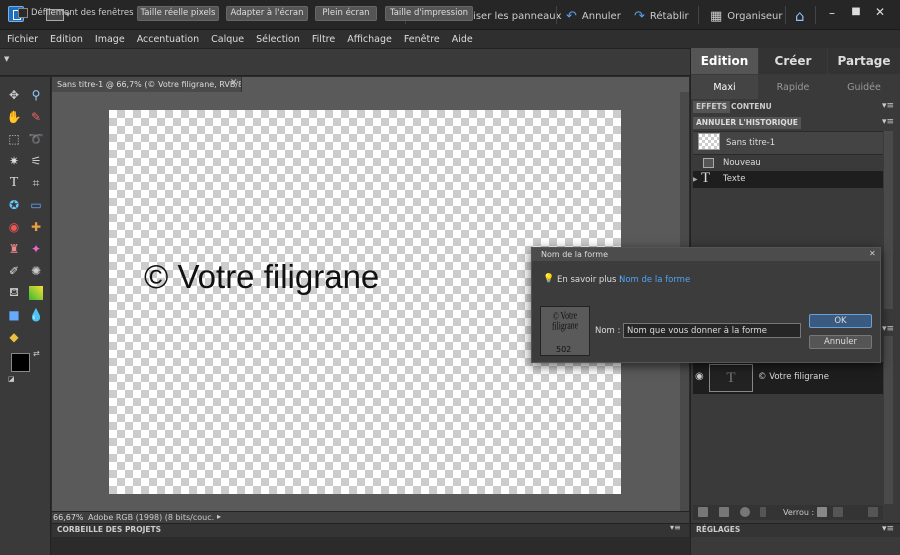  I want to click on actual-pixels-button: Taille réelle pixels, so click(178, 13).